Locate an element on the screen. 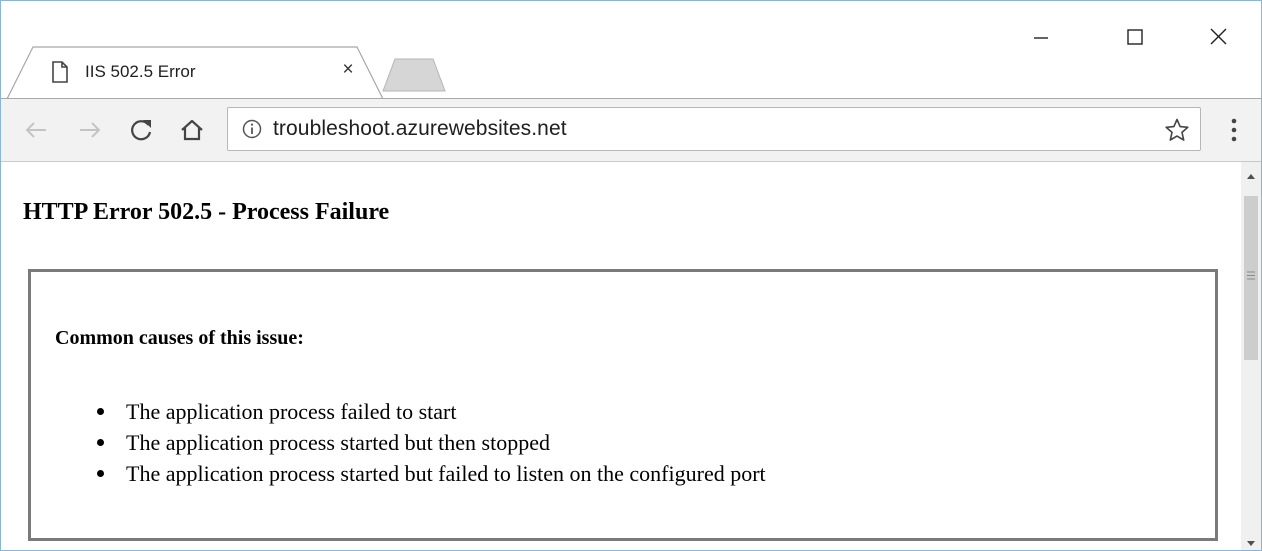  grip-icon is located at coordinates (1251, 275).